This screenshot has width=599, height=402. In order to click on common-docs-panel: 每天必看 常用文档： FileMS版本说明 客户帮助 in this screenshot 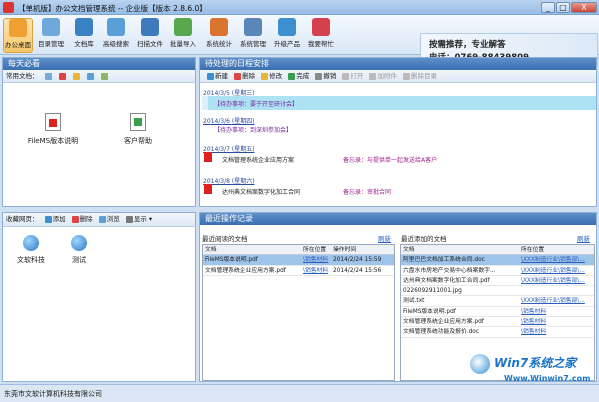, I will do `click(99, 132)`.